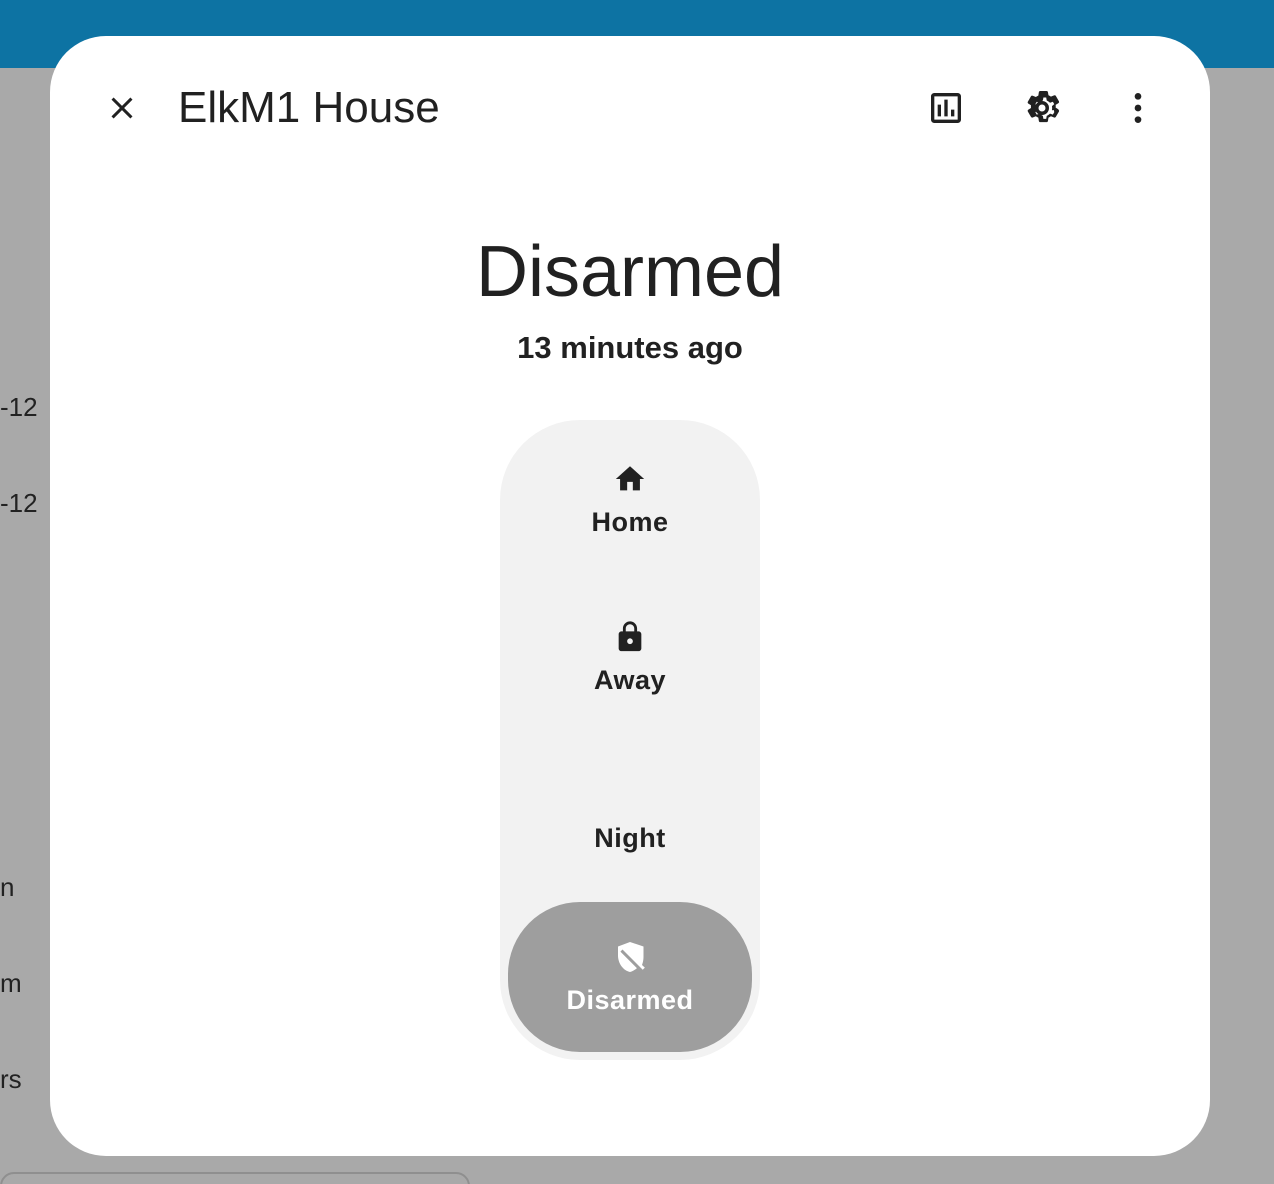 The height and width of the screenshot is (1184, 1274). I want to click on settings-button, so click(1042, 108).